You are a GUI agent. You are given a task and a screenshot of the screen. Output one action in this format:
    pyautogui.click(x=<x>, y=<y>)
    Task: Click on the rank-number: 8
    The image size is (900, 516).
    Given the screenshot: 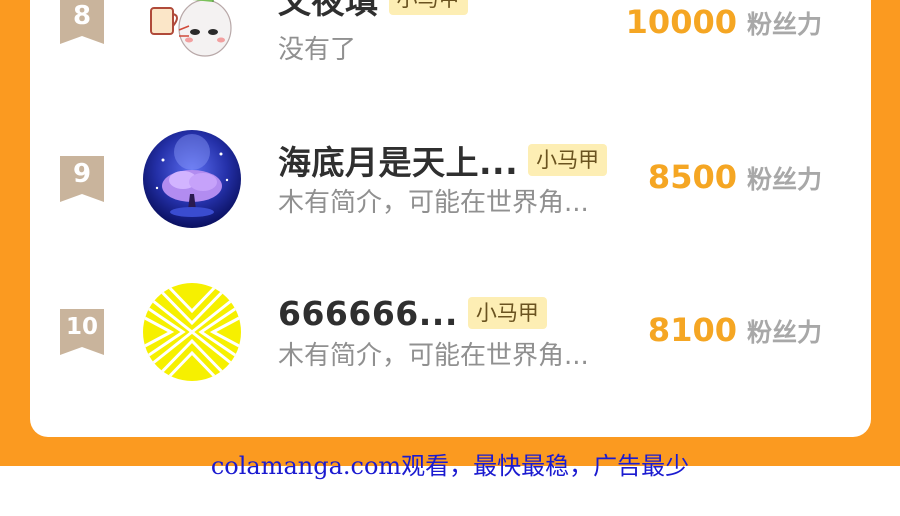 What is the action you would take?
    pyautogui.click(x=82, y=16)
    